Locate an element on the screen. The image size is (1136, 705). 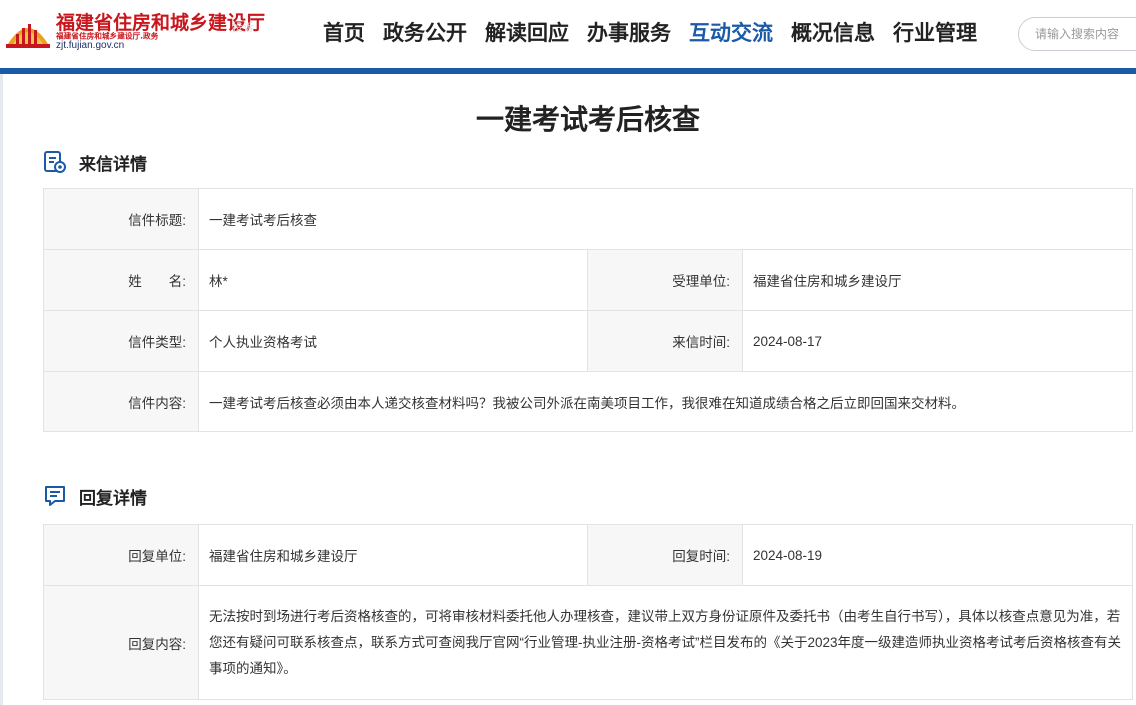
reply-section-header: 回复详情 is located at coordinates (95, 496).